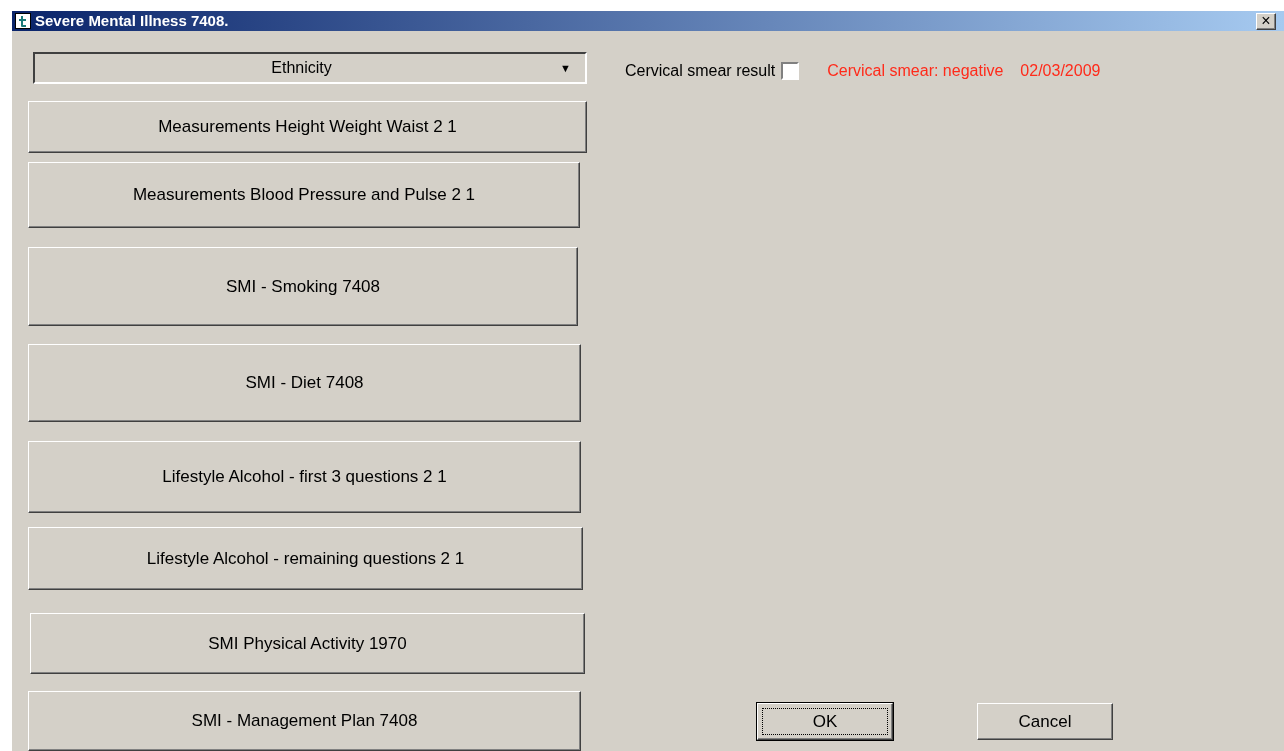  I want to click on form-button: SMI - Diet 7408, so click(304, 383).